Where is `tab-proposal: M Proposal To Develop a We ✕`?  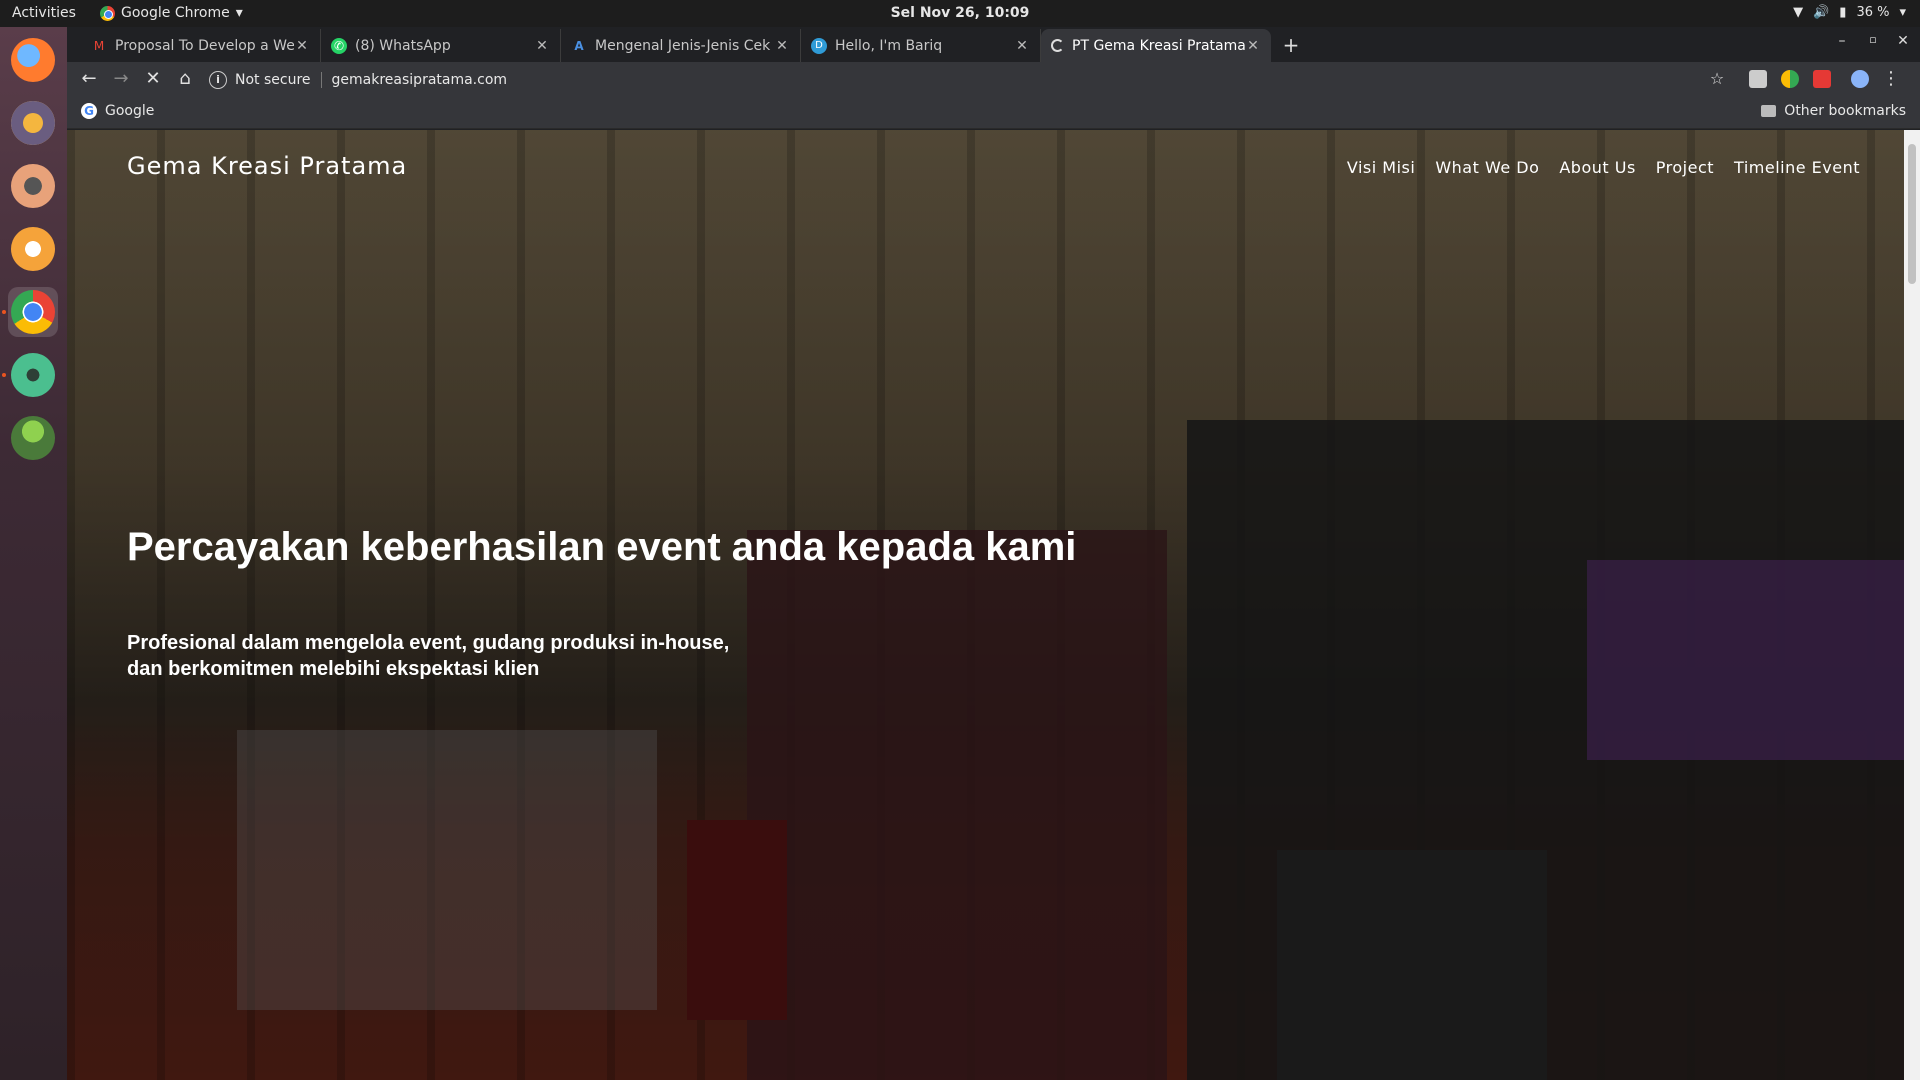
tab-proposal: M Proposal To Develop a We ✕ is located at coordinates (201, 45).